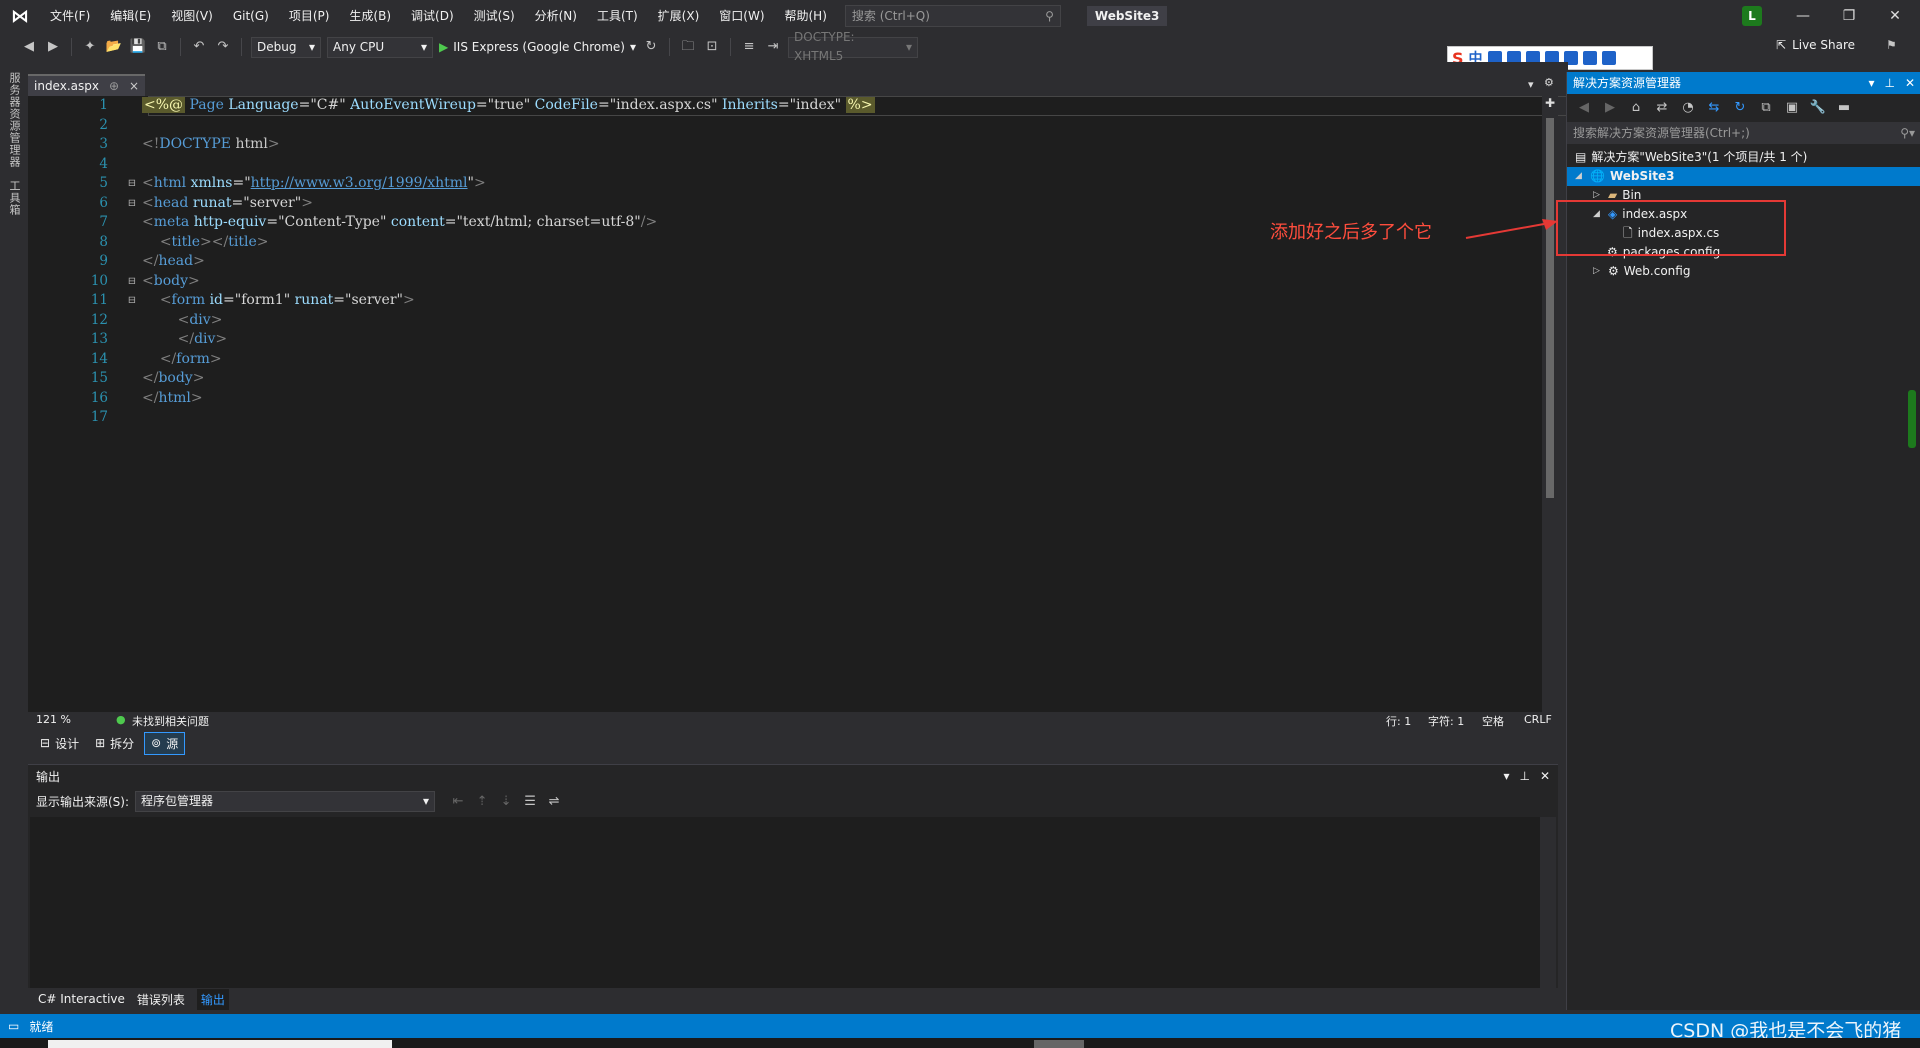 Image resolution: width=1920 pixels, height=1048 pixels. Describe the element at coordinates (309, 16) in the screenshot. I see `menu-item-4: 项目(P)` at that location.